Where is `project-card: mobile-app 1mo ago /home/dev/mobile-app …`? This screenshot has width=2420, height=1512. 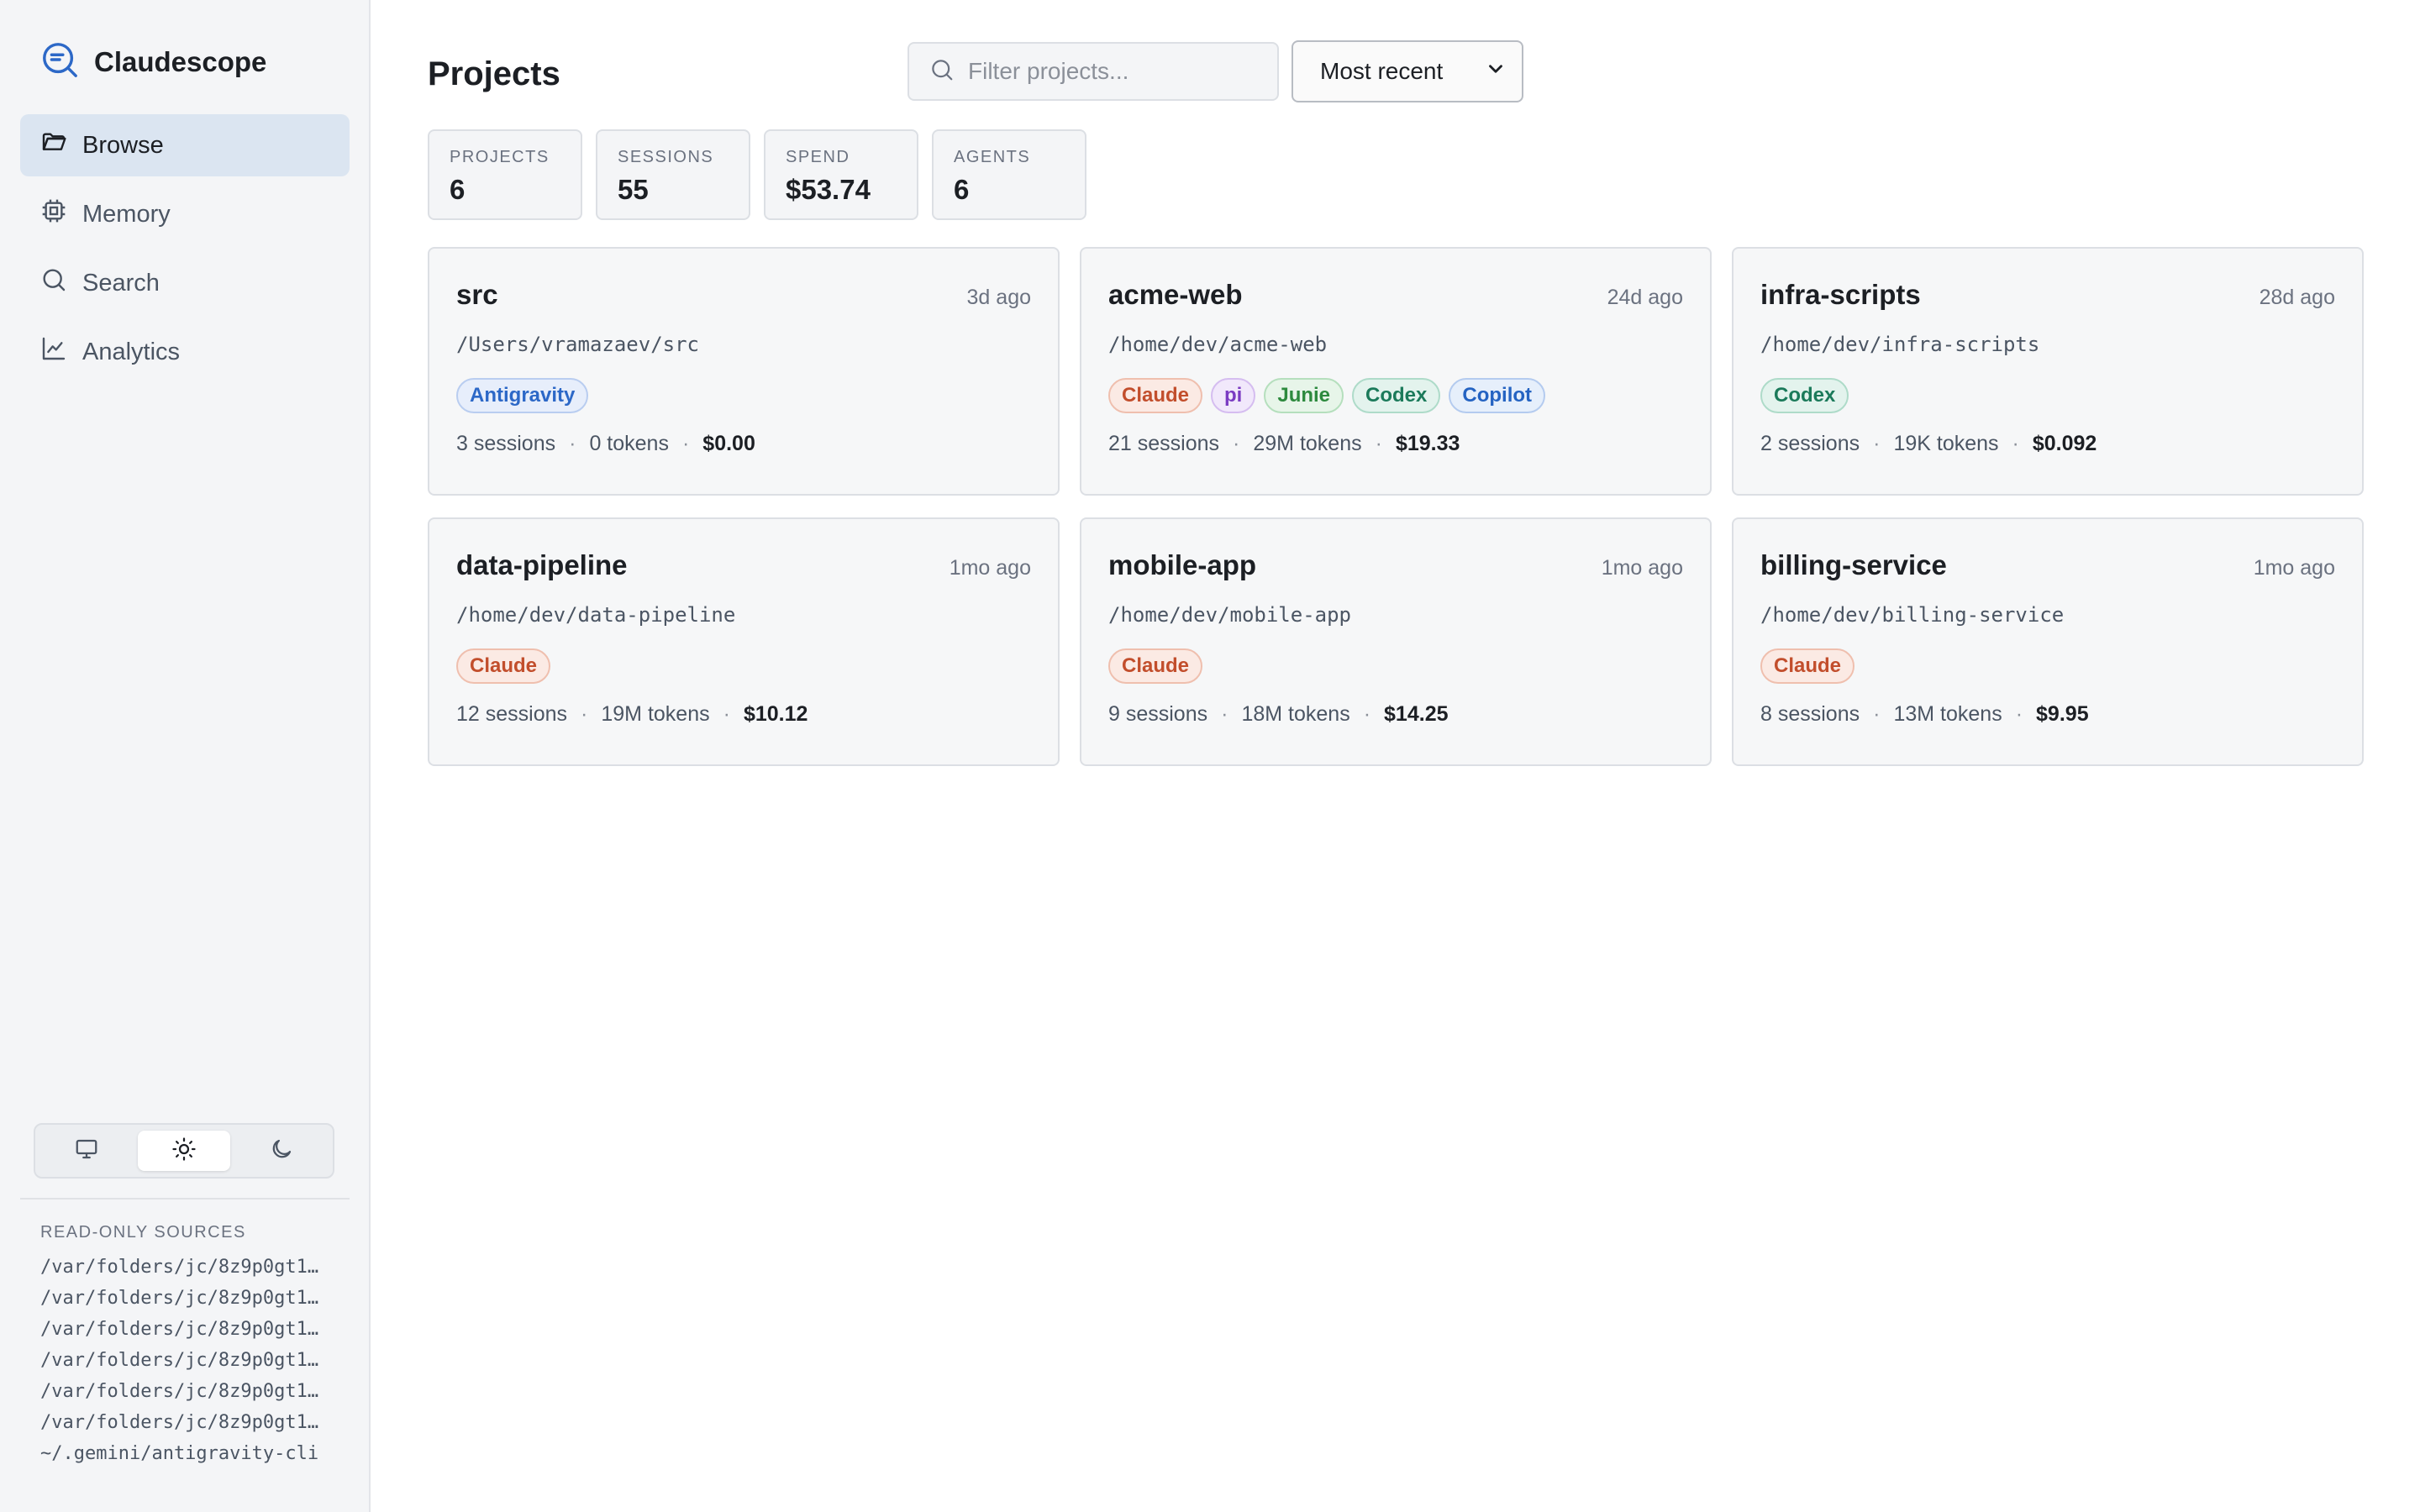
project-card: mobile-app 1mo ago /home/dev/mobile-app … is located at coordinates (1396, 641).